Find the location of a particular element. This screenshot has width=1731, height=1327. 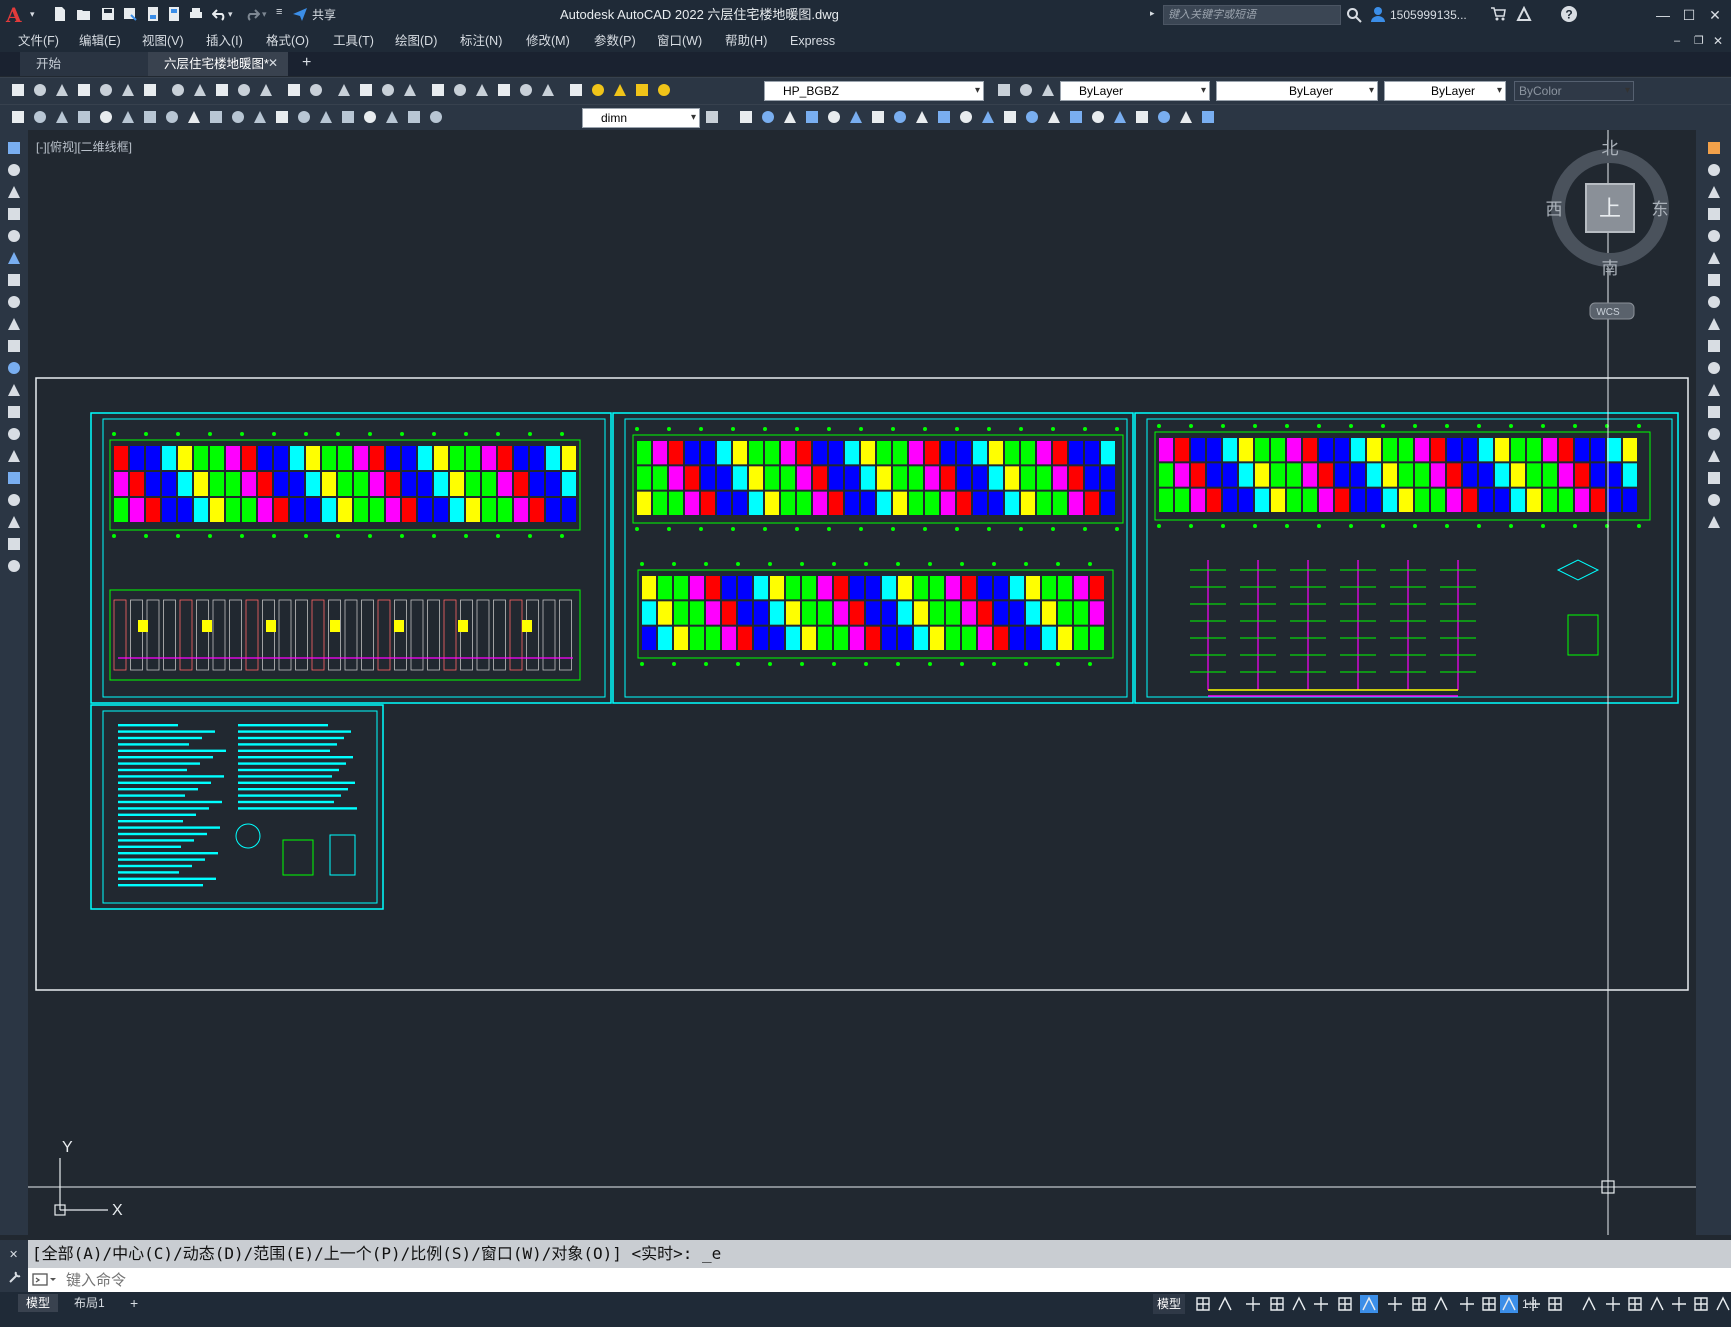

menu-file: 文件(F) is located at coordinates (38, 41).